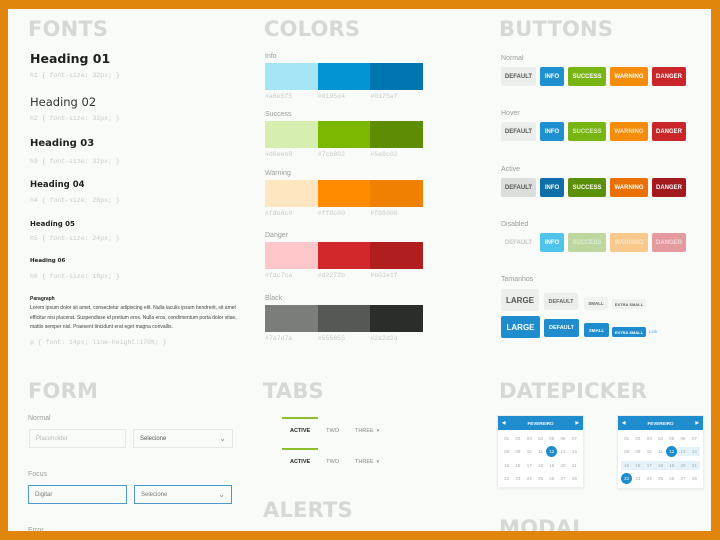 The width and height of the screenshot is (720, 540). I want to click on default-button: DEFAULT, so click(518, 76).